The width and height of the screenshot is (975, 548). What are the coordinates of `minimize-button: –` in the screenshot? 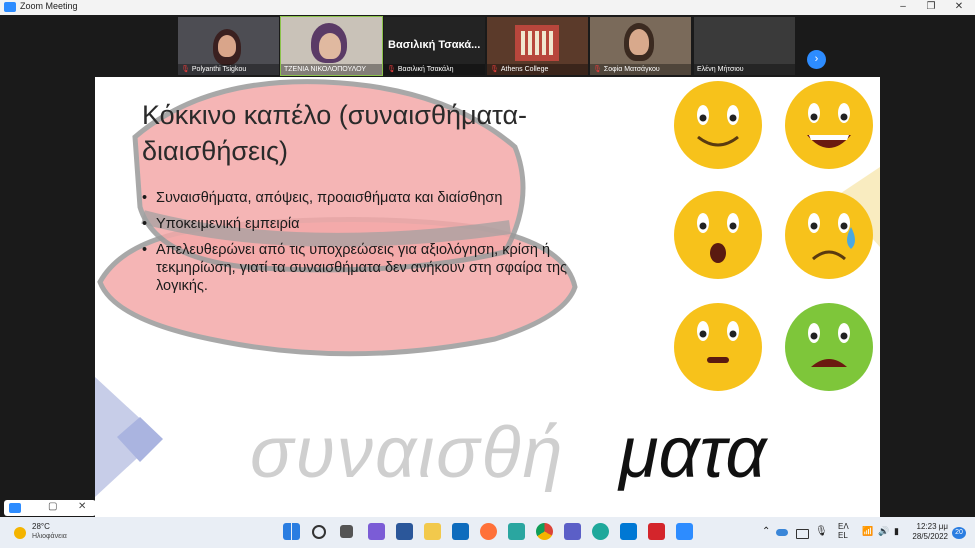 It's located at (903, 7).